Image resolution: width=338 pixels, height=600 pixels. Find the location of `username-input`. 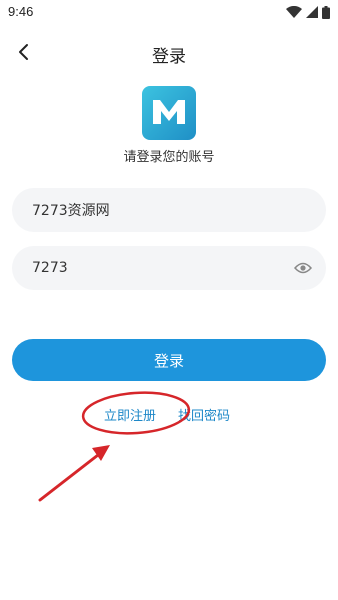

username-input is located at coordinates (169, 210).